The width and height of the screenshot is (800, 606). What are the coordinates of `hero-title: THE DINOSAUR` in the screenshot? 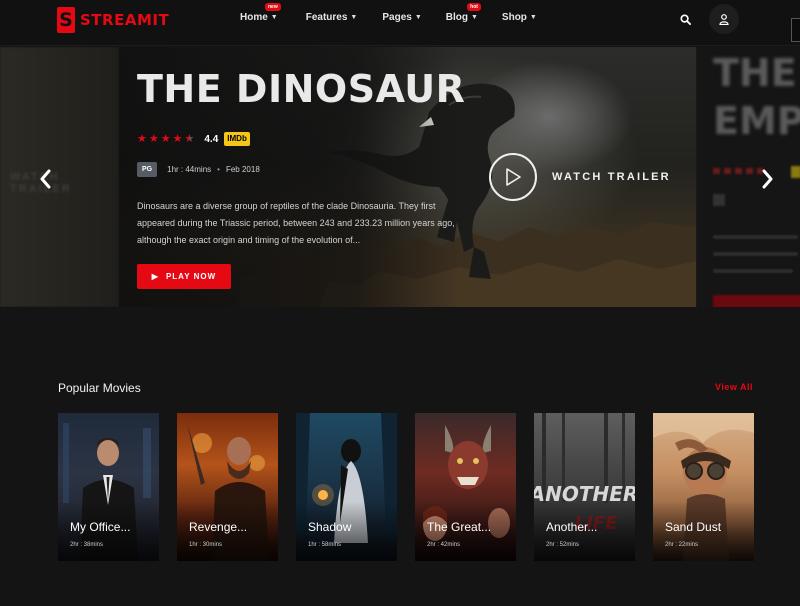 It's located at (301, 89).